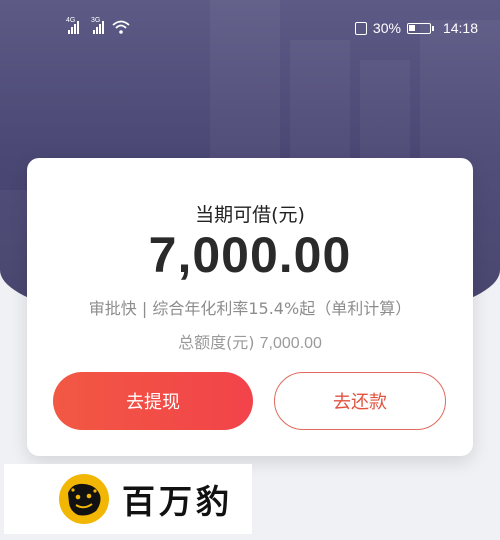  I want to click on battery-percent: 30%, so click(386, 28).